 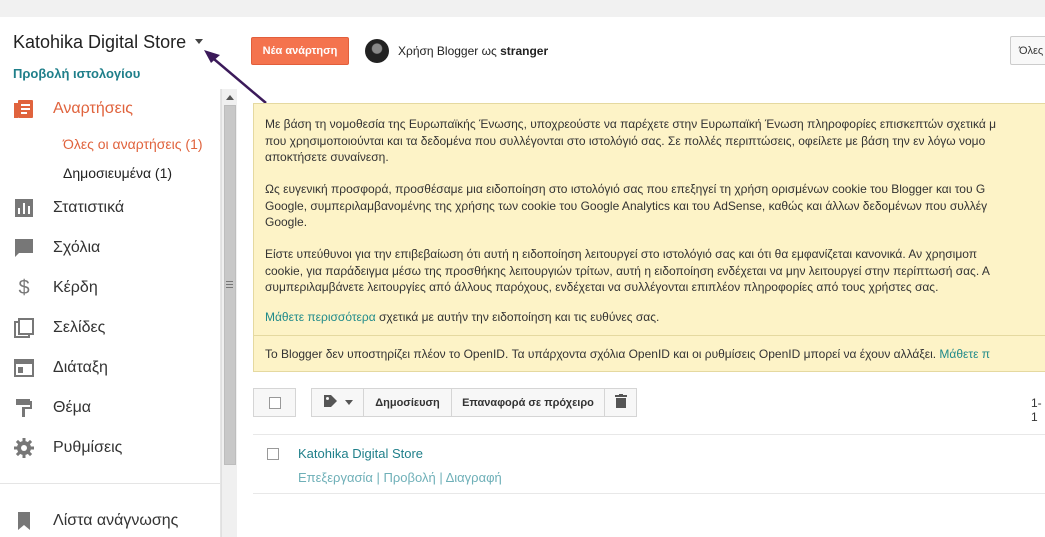 I want to click on revert-to-draft-button: Επαναφορά σε πρόχειρο, so click(x=528, y=402).